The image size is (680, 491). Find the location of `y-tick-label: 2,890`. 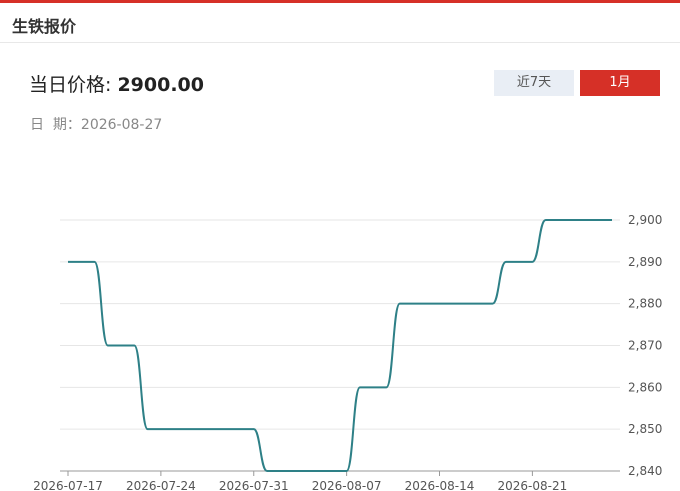

y-tick-label: 2,890 is located at coordinates (645, 262).